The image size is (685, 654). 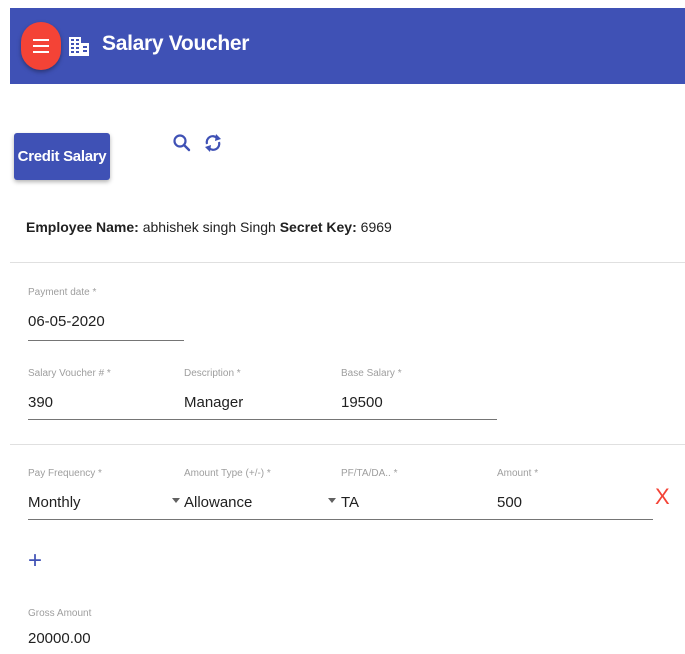 What do you see at coordinates (347, 46) in the screenshot?
I see `app-bar: Salary Voucher` at bounding box center [347, 46].